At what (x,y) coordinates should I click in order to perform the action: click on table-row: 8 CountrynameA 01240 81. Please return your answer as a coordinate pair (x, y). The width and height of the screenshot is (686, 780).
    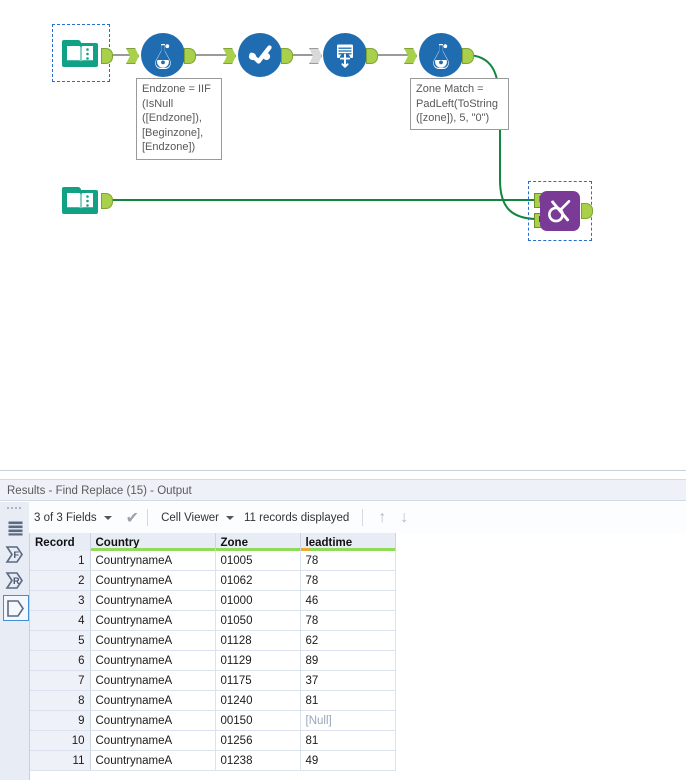
    Looking at the image, I should click on (213, 700).